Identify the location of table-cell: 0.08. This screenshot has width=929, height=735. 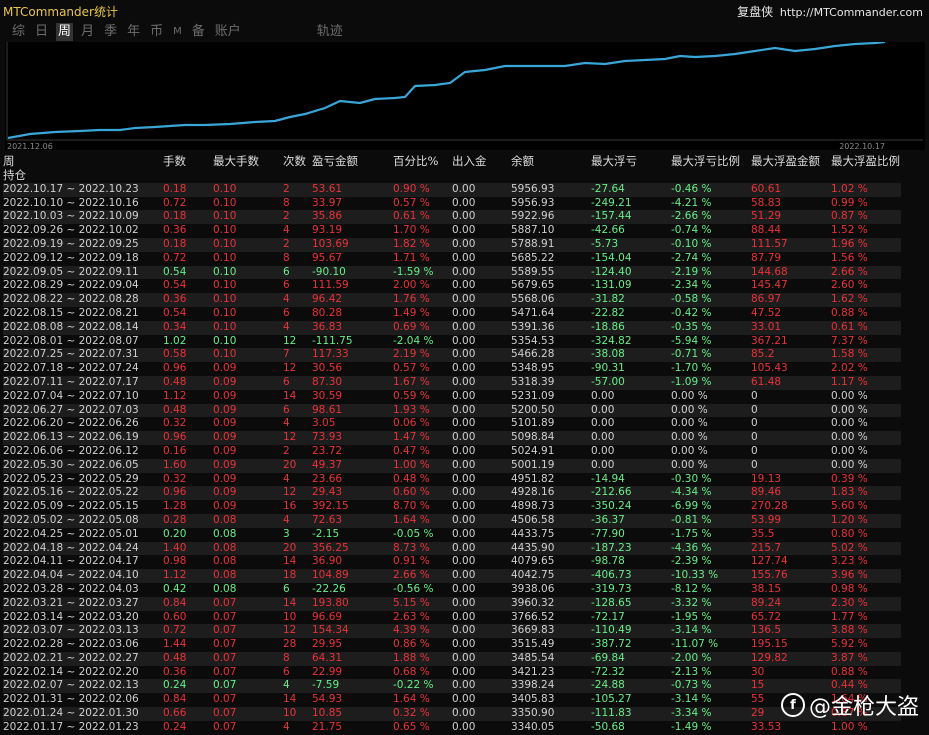
(248, 548).